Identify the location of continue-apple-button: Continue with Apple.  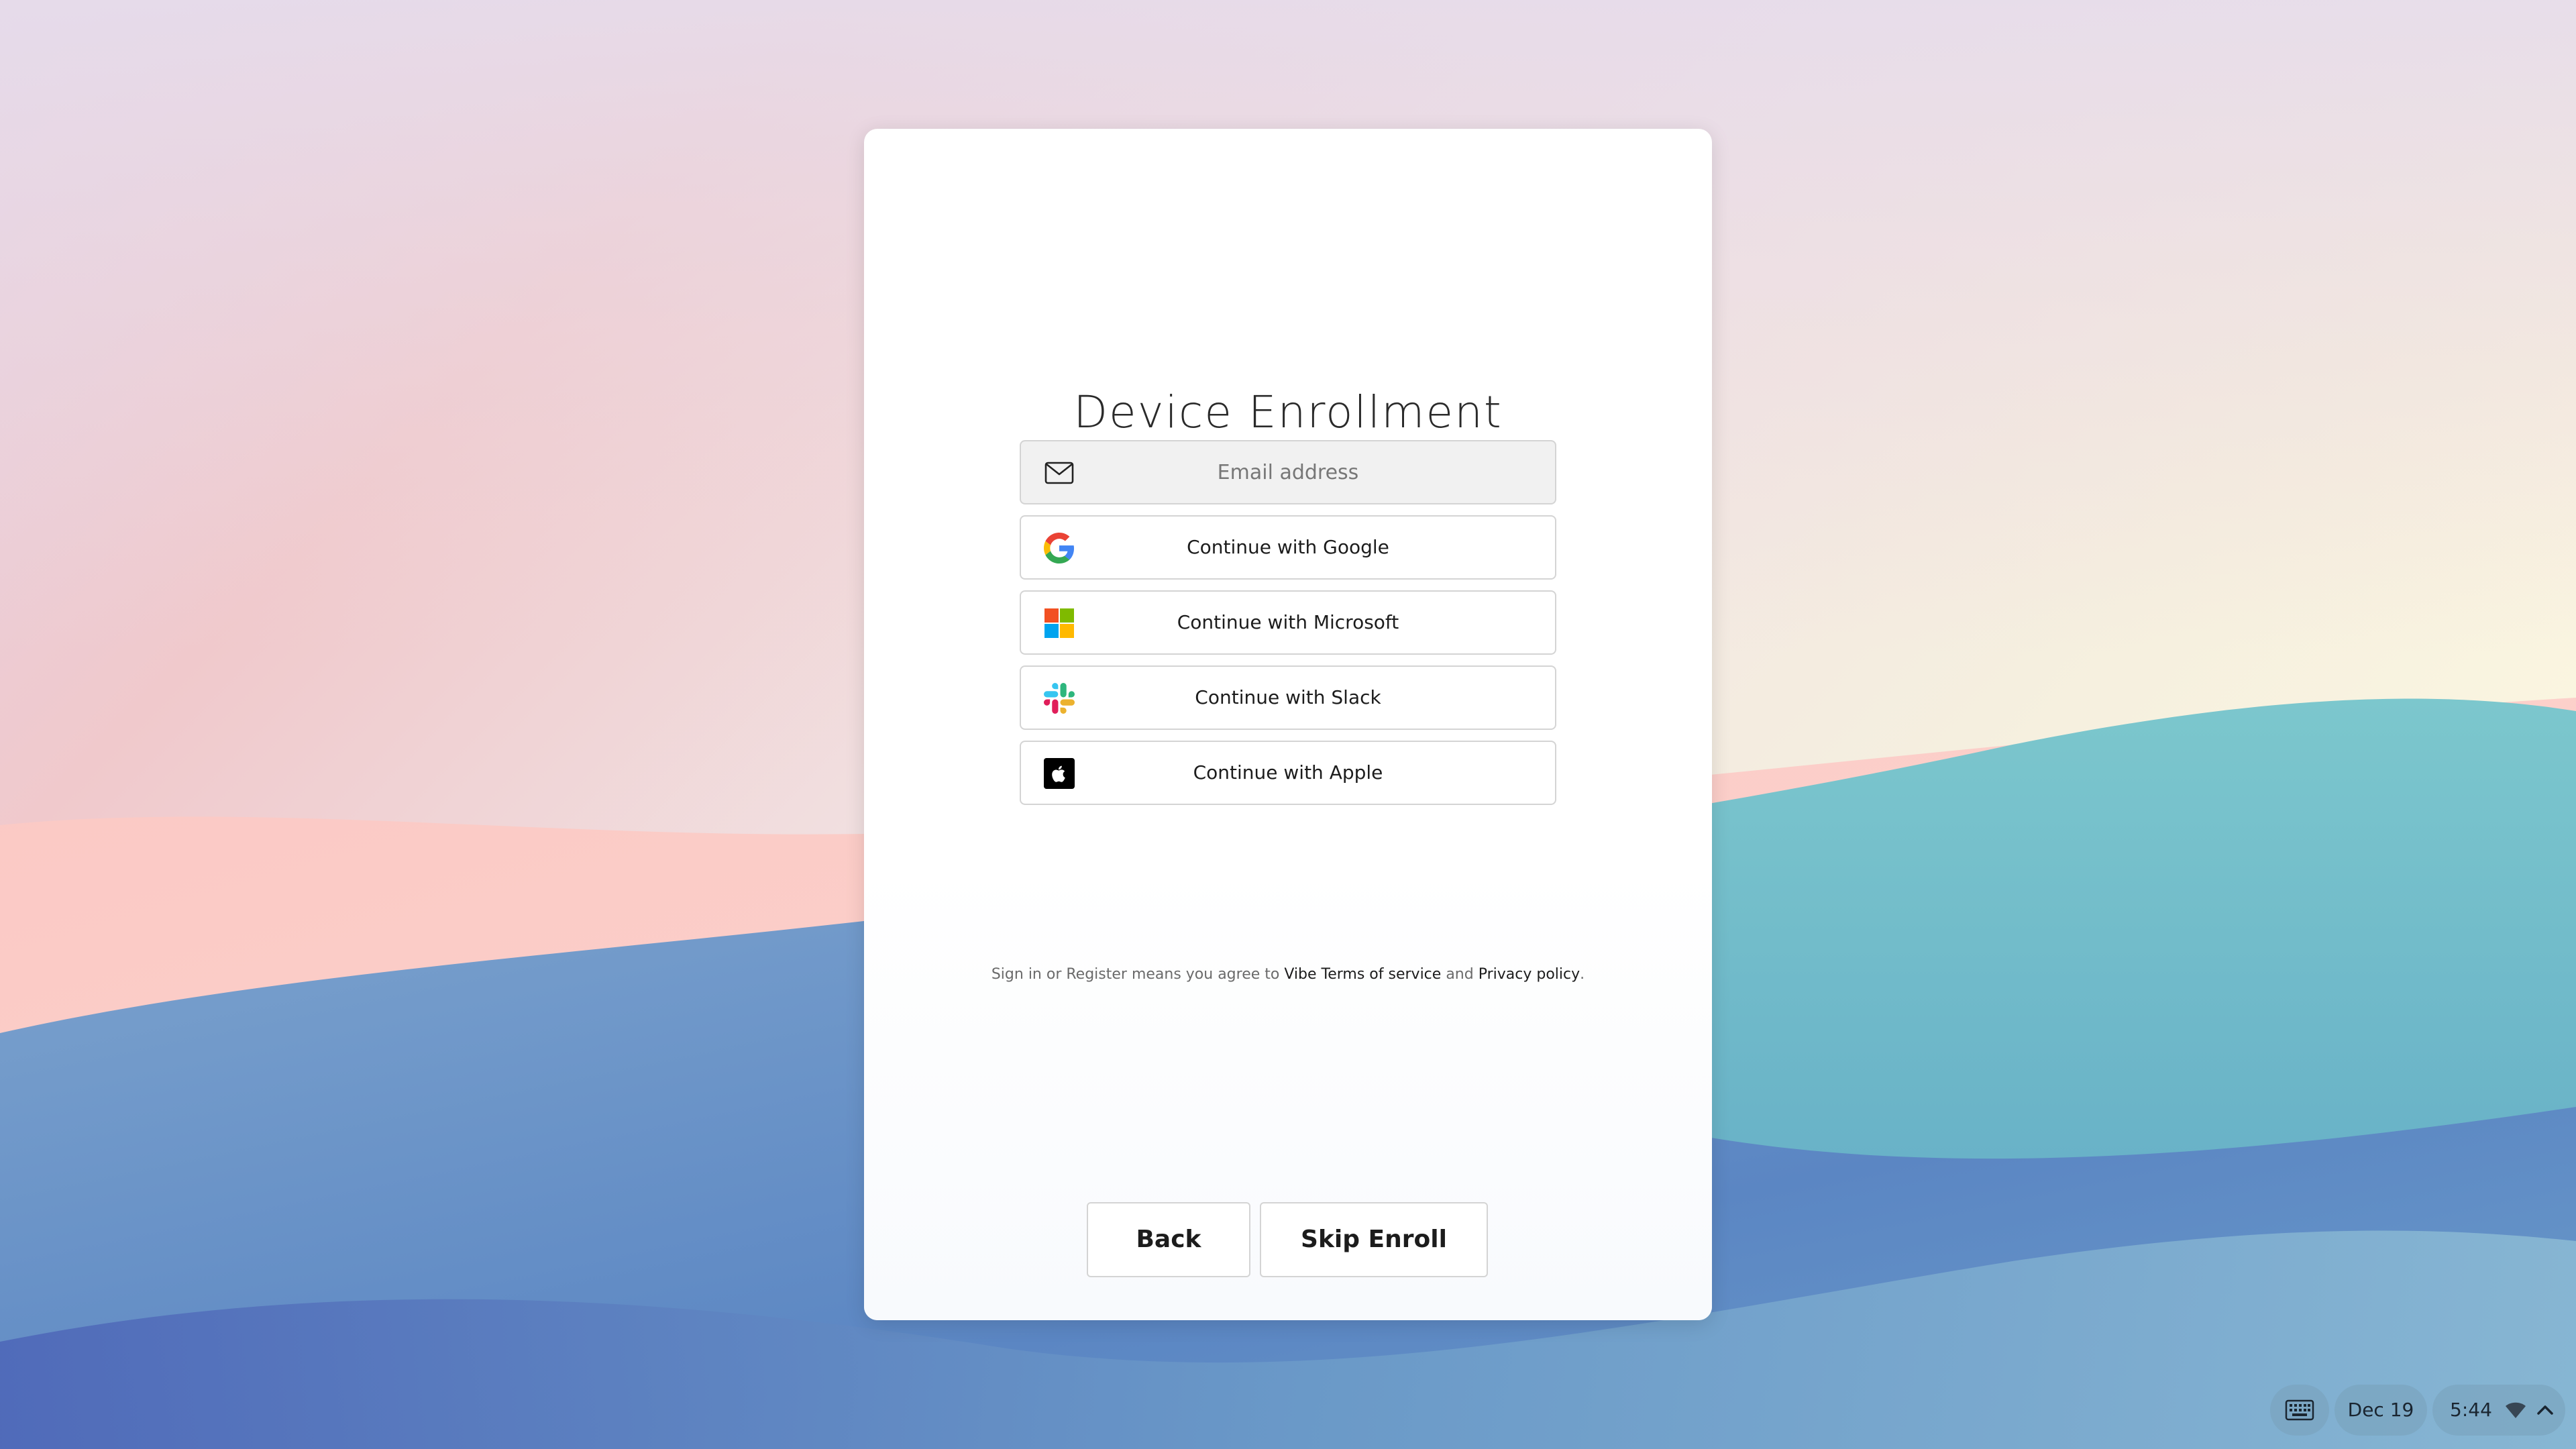
(1288, 773).